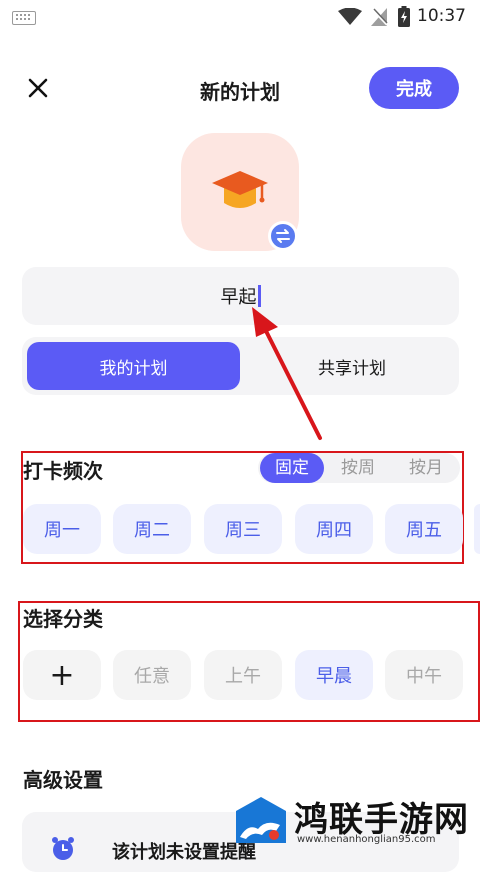  Describe the element at coordinates (334, 675) in the screenshot. I see `category-early-morning: 早晨` at that location.